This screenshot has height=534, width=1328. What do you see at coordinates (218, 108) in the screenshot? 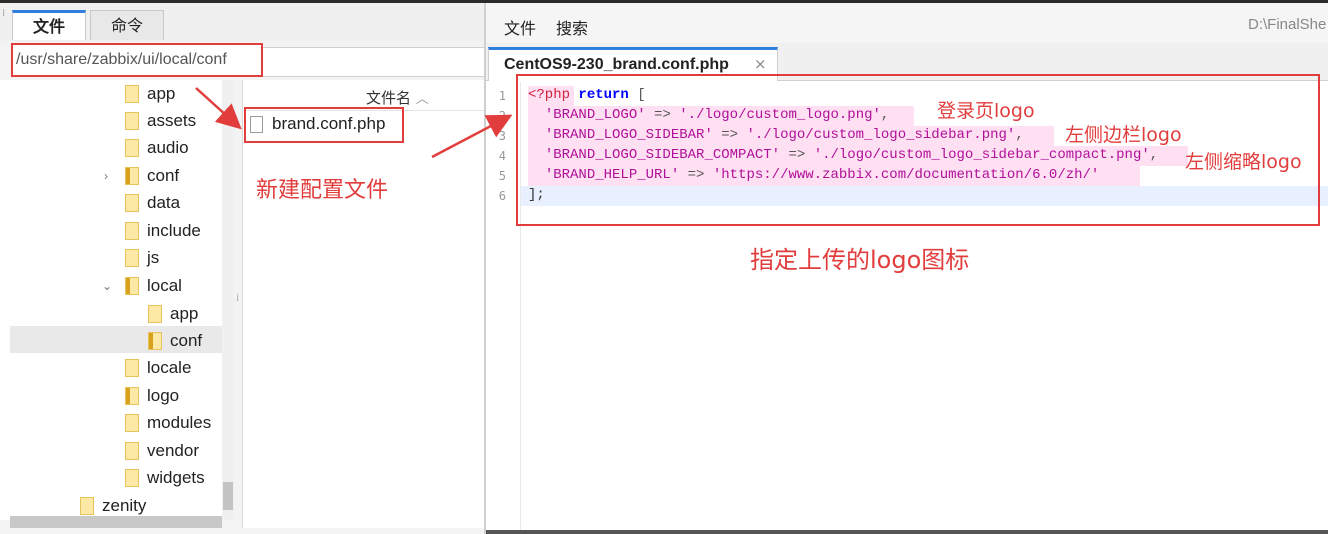
I see `arrow-path-to-file` at bounding box center [218, 108].